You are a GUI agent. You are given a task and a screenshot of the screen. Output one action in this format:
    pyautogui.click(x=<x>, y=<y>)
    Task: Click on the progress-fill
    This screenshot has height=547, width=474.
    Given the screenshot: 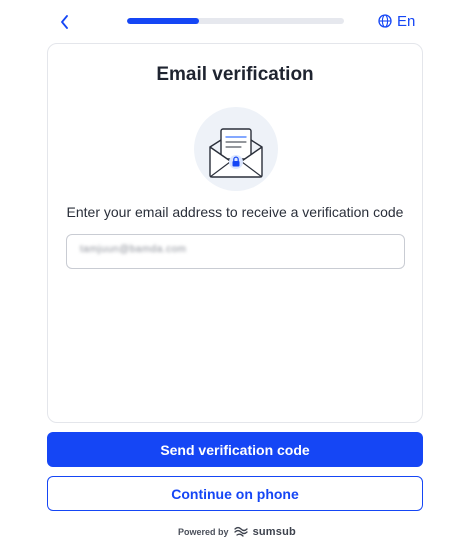 What is the action you would take?
    pyautogui.click(x=163, y=21)
    